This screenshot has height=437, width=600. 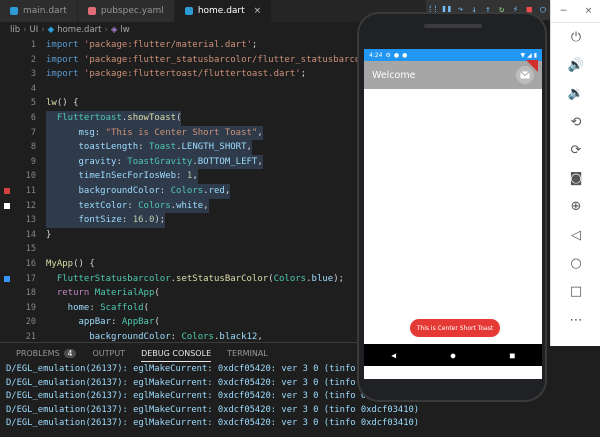 I want to click on code-token: );, so click(x=339, y=278).